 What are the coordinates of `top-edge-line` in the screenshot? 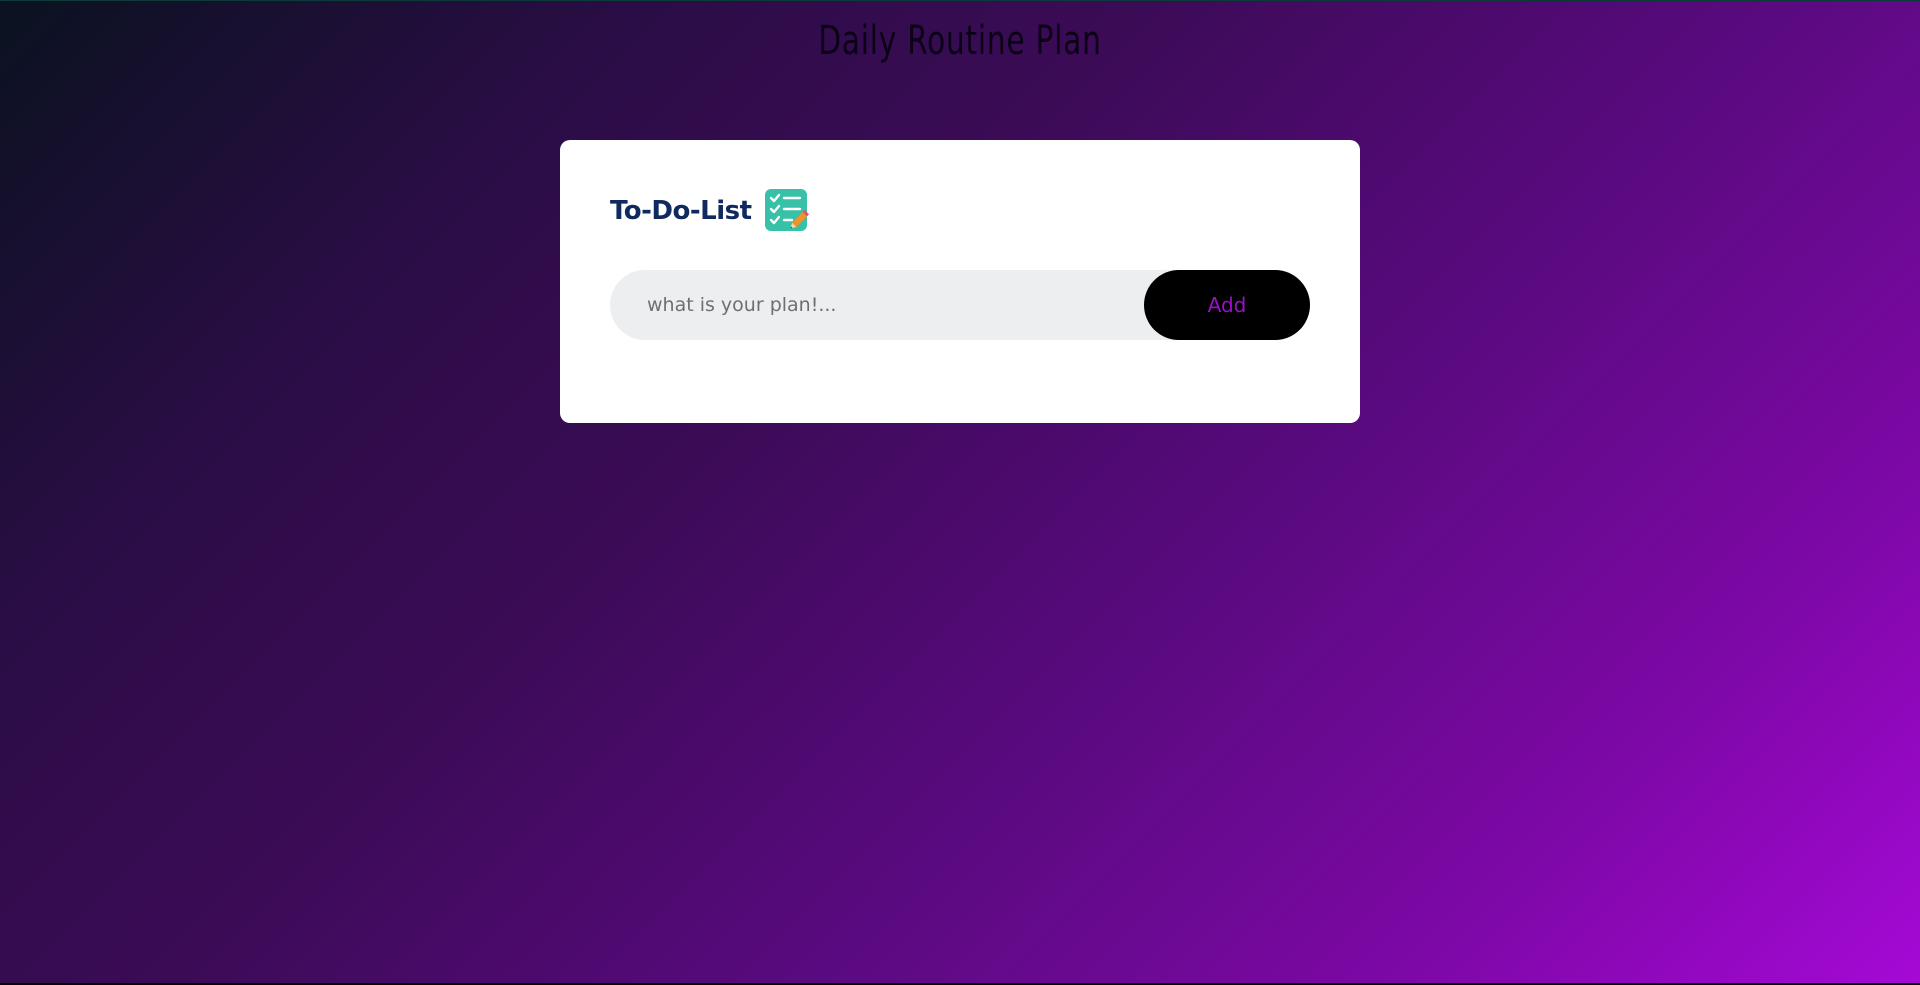 It's located at (960, 0).